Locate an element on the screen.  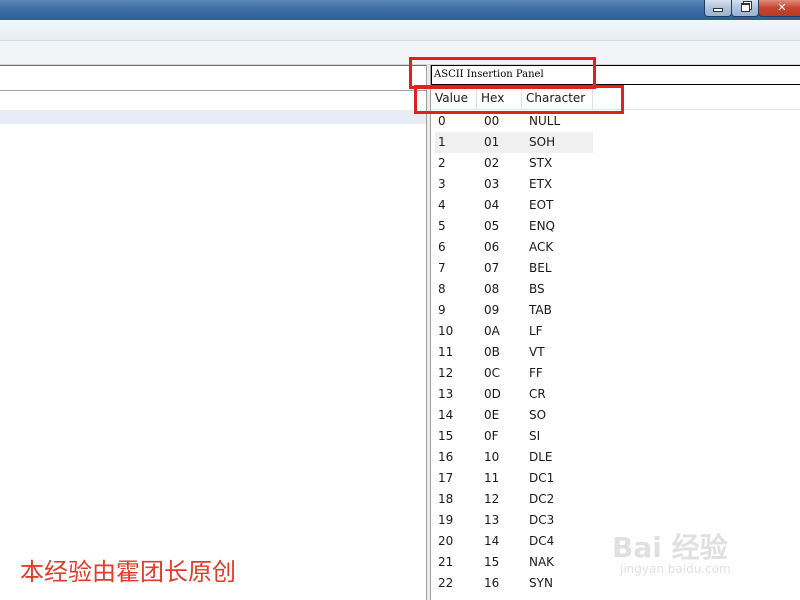
restore-button is located at coordinates (745, 8).